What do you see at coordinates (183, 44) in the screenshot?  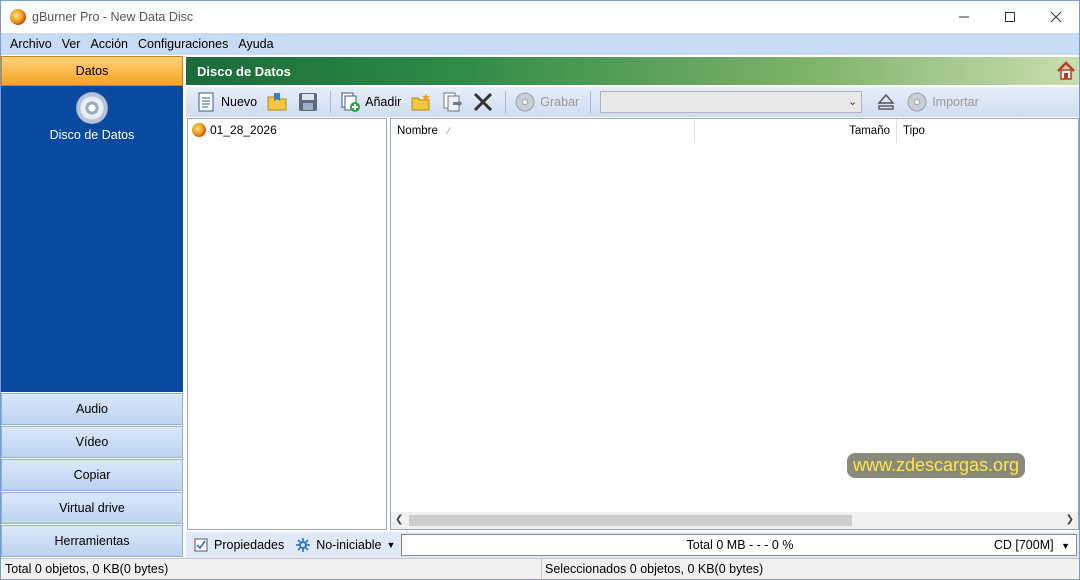 I see `menu-configuraciones: Configuraciones` at bounding box center [183, 44].